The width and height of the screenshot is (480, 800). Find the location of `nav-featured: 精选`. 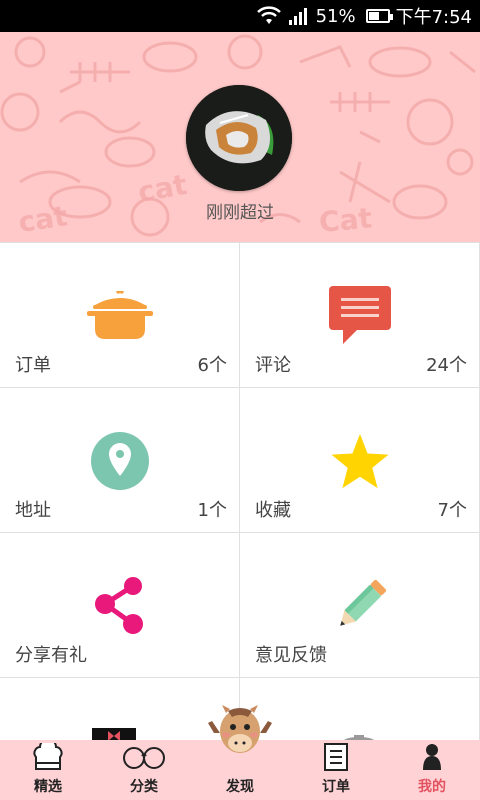

nav-featured: 精选 is located at coordinates (48, 770).